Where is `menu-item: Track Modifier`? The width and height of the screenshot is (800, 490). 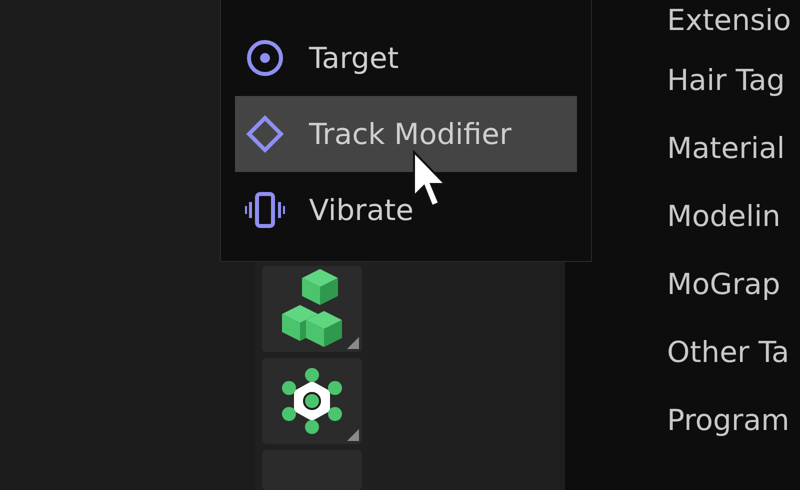 menu-item: Track Modifier is located at coordinates (406, 134).